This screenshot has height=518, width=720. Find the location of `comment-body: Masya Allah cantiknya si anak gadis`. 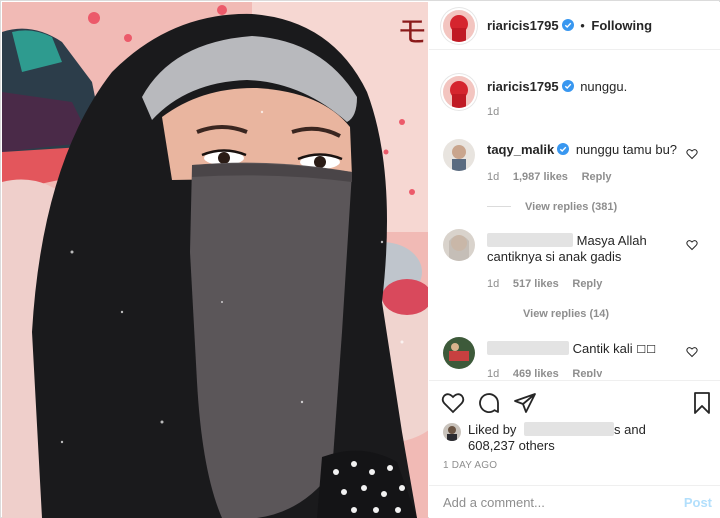

comment-body: Masya Allah cantiknya si anak gadis is located at coordinates (597, 249).